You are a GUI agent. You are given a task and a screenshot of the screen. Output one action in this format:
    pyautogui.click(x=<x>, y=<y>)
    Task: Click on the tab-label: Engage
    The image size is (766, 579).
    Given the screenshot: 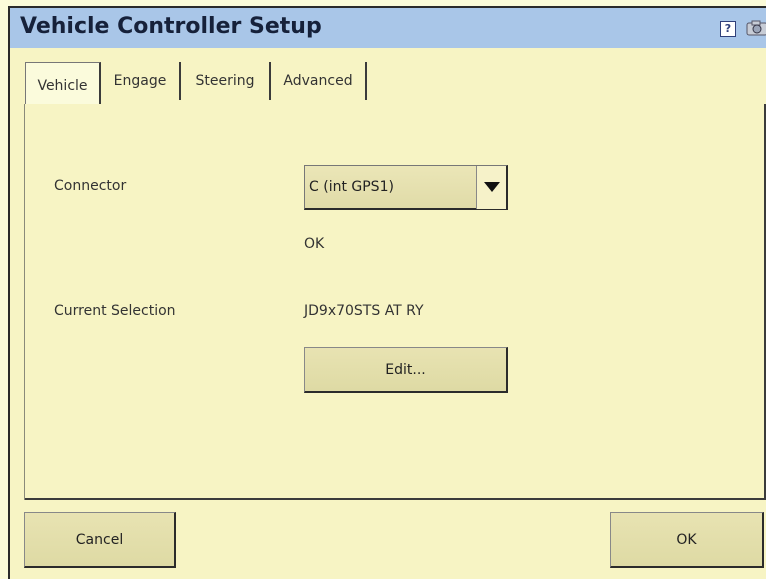 What is the action you would take?
    pyautogui.click(x=140, y=81)
    